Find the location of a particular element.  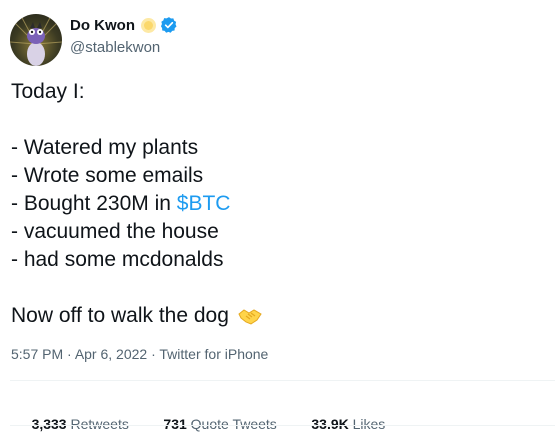

list-item: - vacuumed the house is located at coordinates (115, 231).